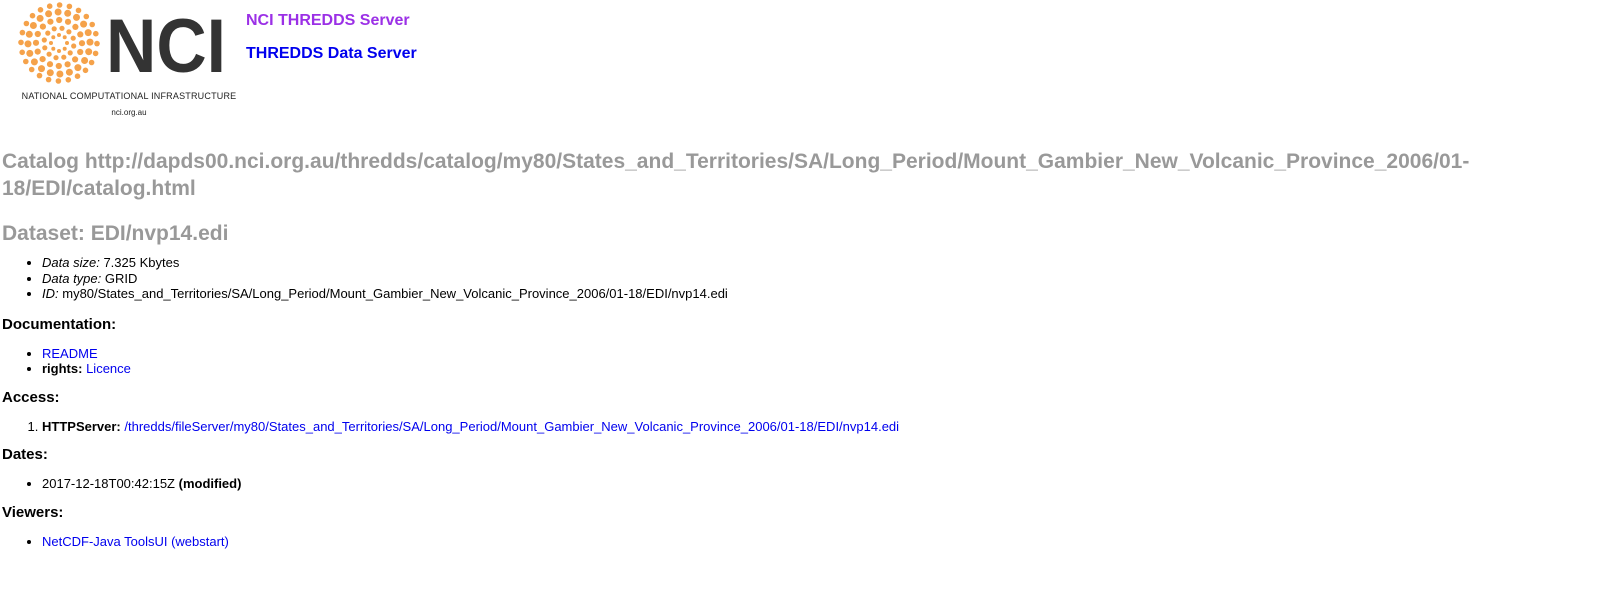  Describe the element at coordinates (129, 96) in the screenshot. I see `logo-organization-name: NATIONAL COMPUTATIONAL INFRASTRUCTURE` at that location.